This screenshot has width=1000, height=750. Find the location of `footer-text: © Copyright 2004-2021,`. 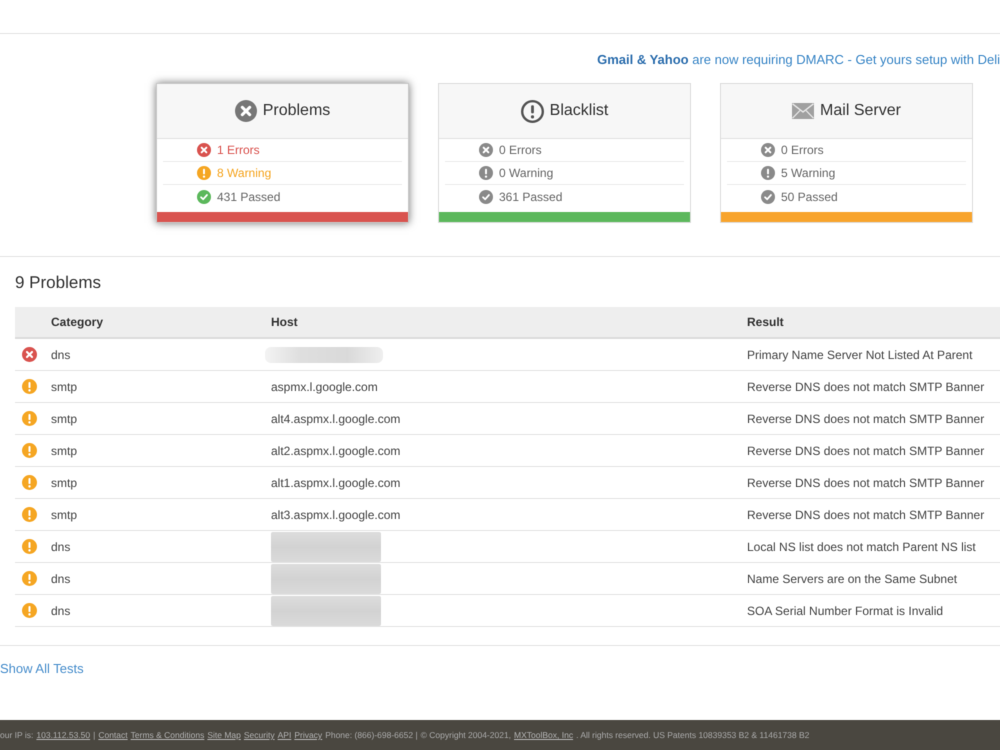

footer-text: © Copyright 2004-2021, is located at coordinates (466, 735).